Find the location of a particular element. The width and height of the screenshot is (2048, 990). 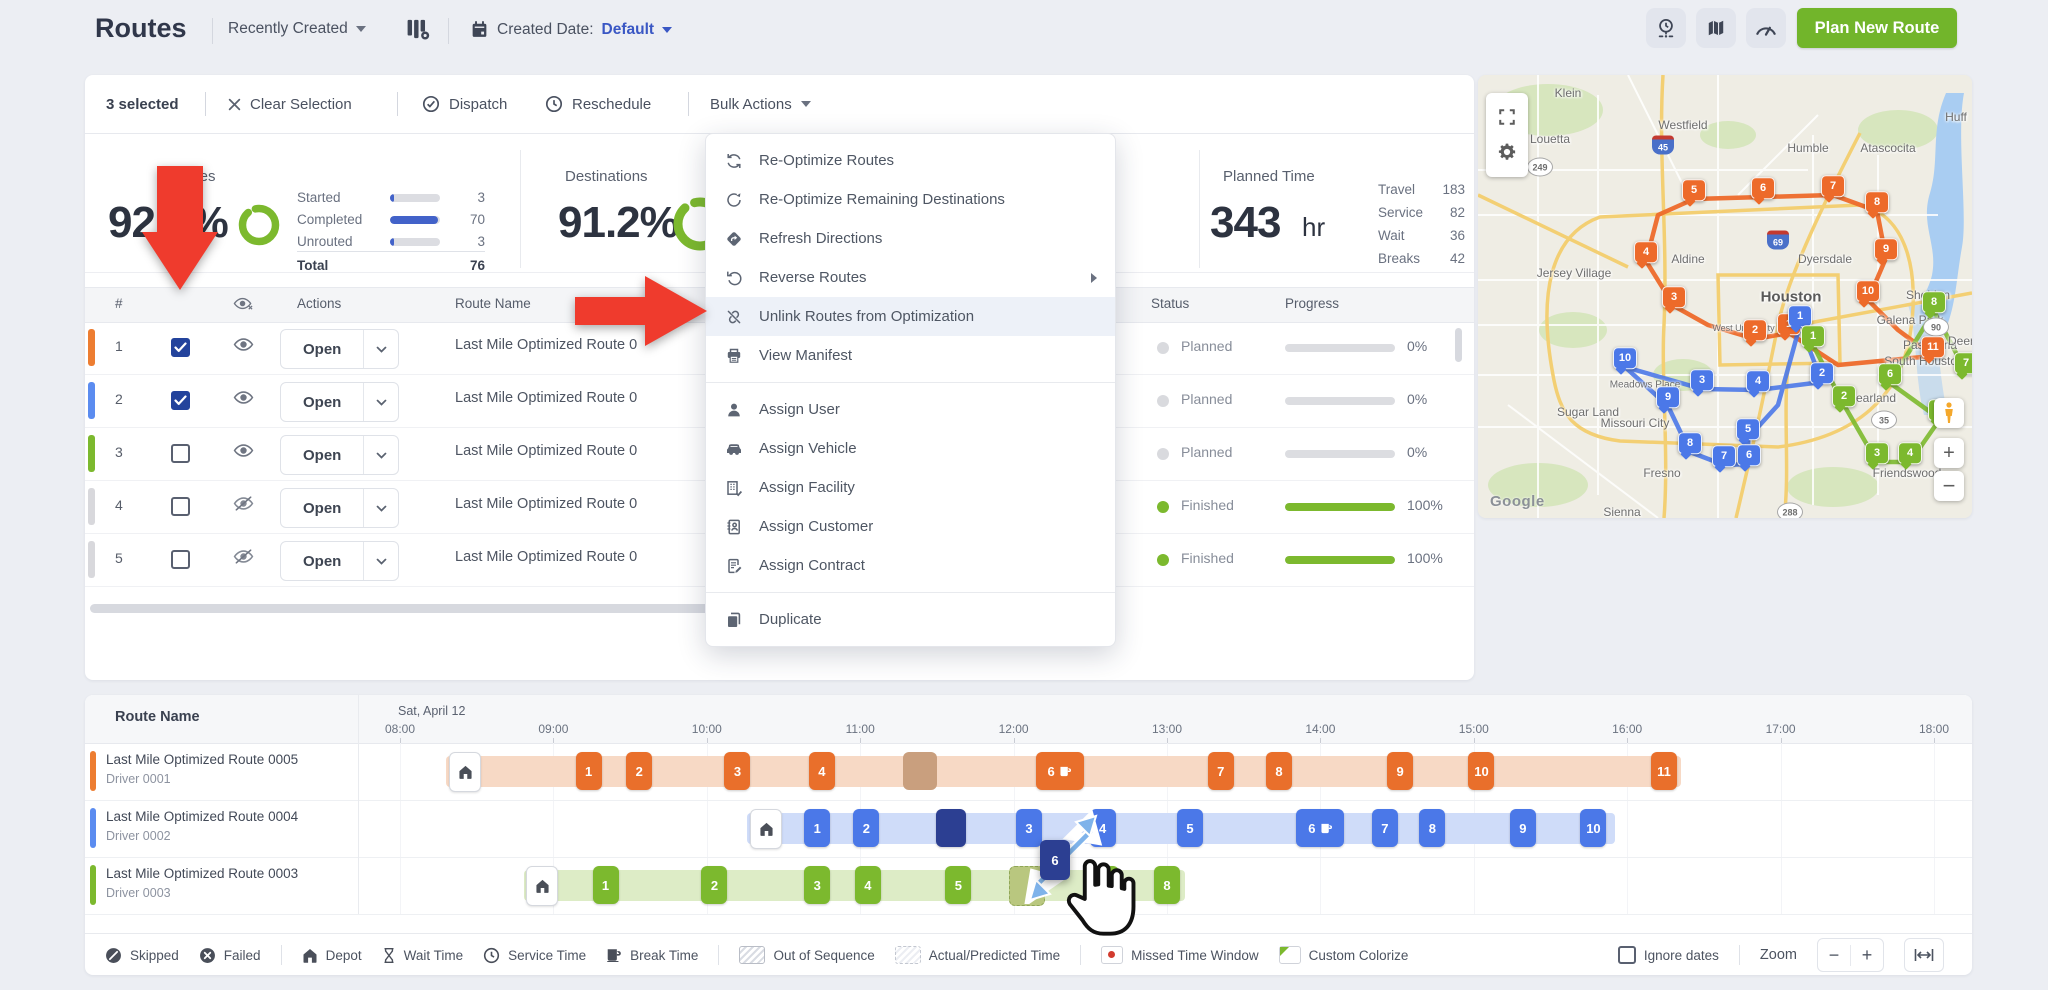

menu-item-assign-facility: Assign Facility is located at coordinates (910, 487).